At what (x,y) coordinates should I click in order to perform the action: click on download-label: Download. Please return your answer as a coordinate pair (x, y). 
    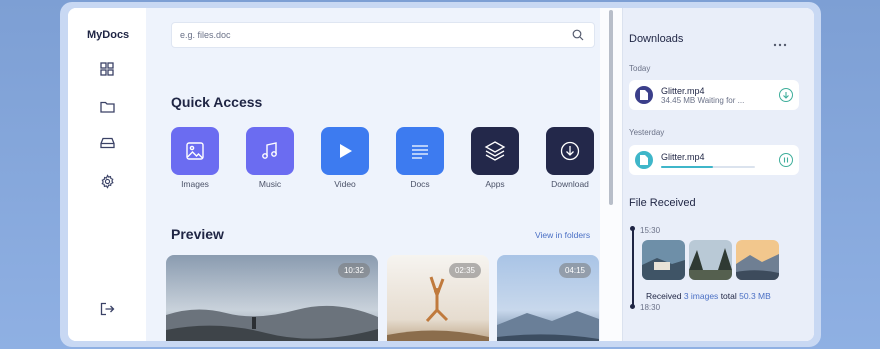
    Looking at the image, I should click on (570, 184).